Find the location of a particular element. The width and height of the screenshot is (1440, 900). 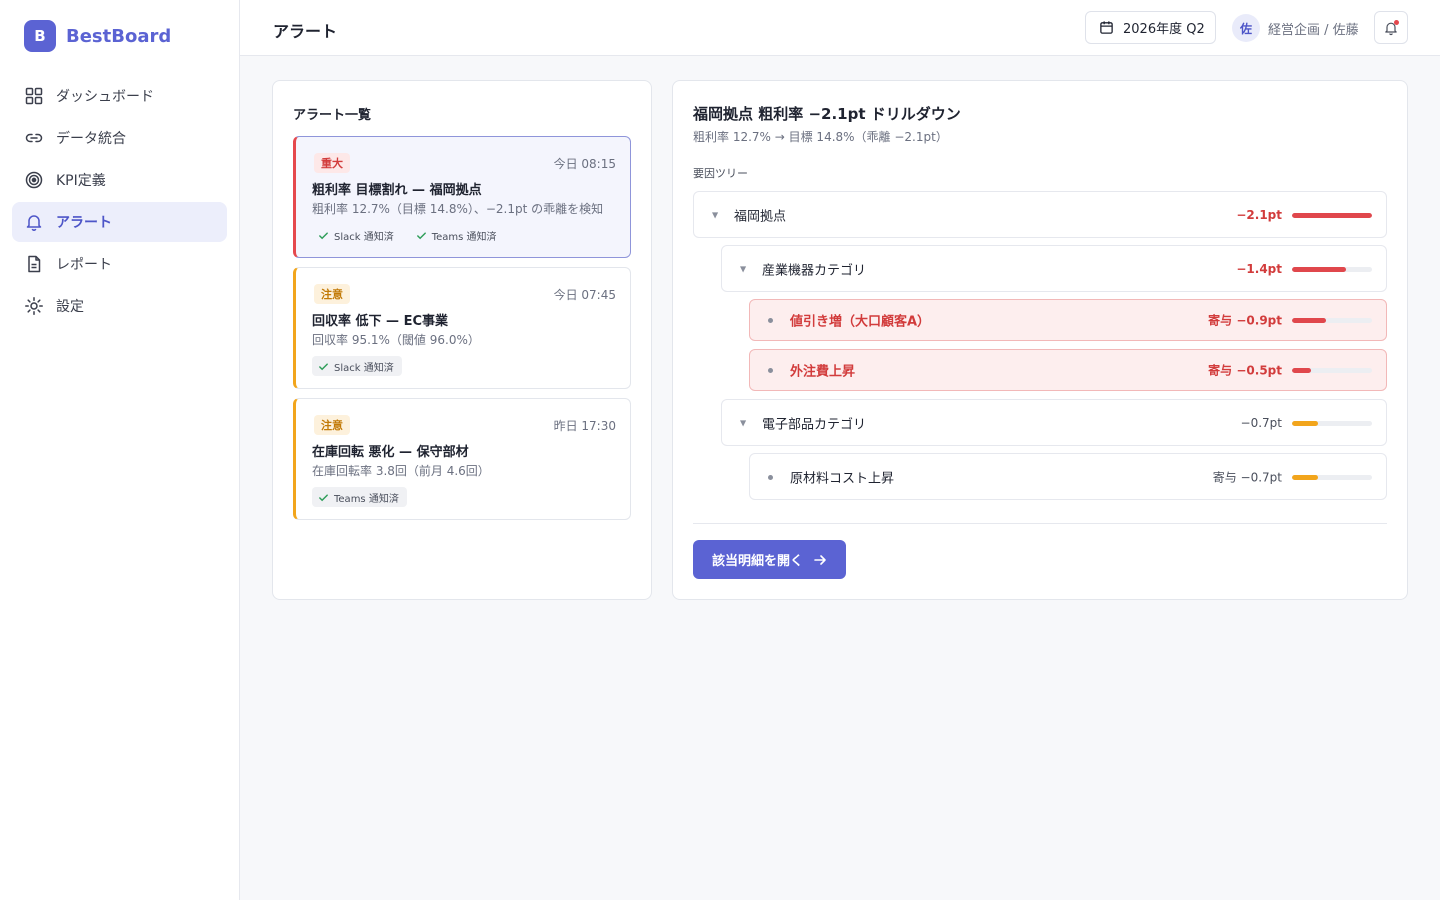

sidebar-nav: ダッシュボード データ統合 KPI定義 アラート レポート 設定 is located at coordinates (119, 202).